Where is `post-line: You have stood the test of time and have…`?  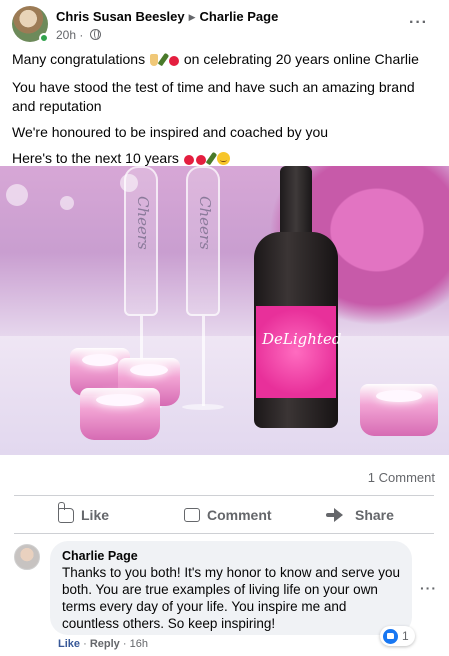
post-line: You have stood the test of time and have… is located at coordinates (213, 96).